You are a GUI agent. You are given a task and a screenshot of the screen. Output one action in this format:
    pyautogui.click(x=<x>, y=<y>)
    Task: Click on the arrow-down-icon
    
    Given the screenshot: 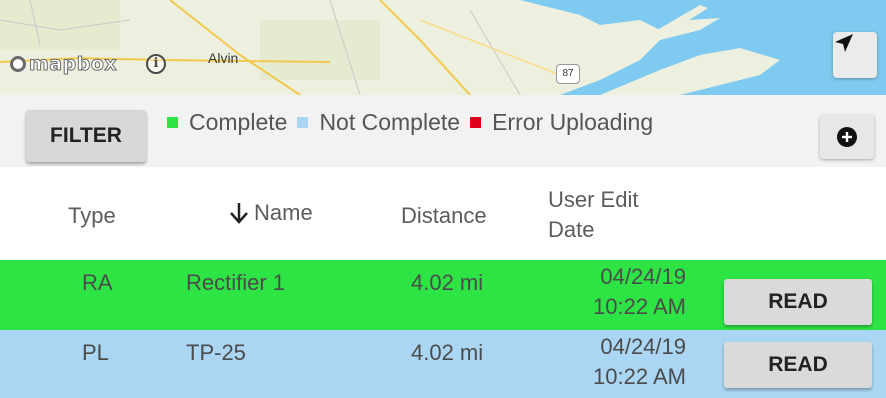 What is the action you would take?
    pyautogui.click(x=239, y=213)
    